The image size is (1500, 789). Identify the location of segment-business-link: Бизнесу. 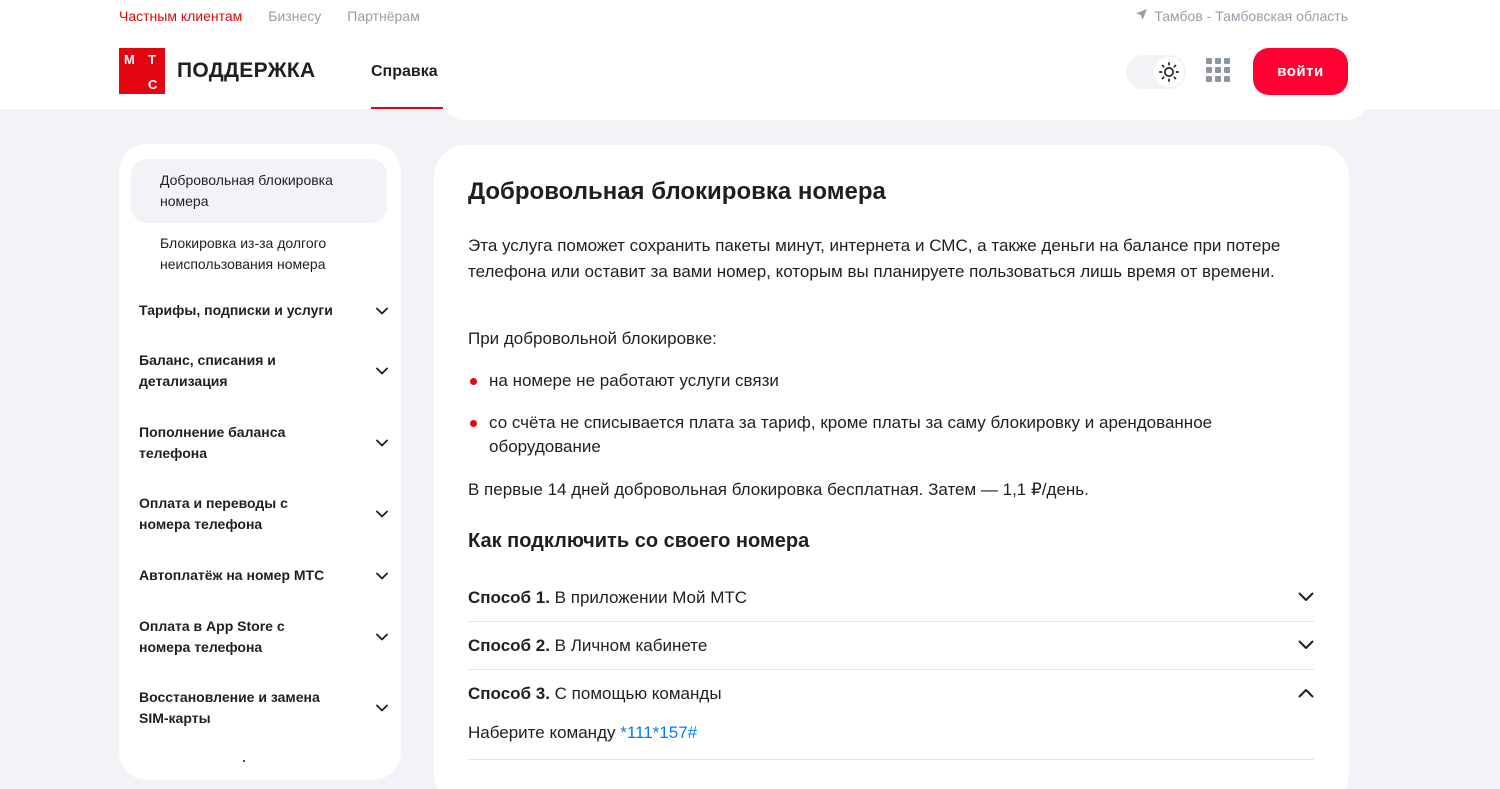
(294, 16).